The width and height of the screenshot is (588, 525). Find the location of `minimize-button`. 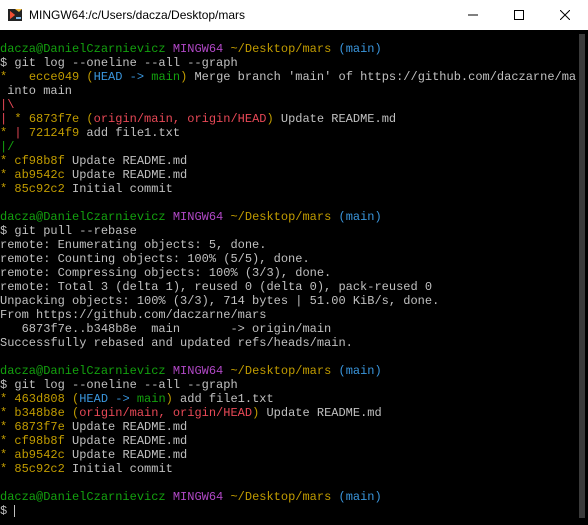

minimize-button is located at coordinates (473, 15).